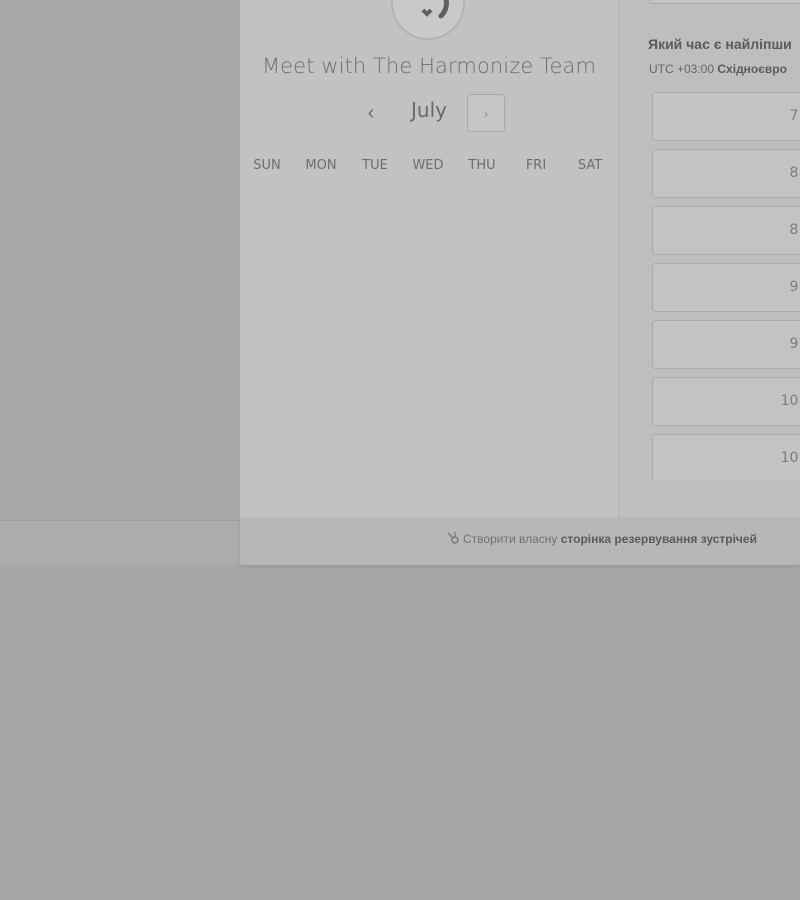  I want to click on weekday-fri: FRI, so click(536, 165).